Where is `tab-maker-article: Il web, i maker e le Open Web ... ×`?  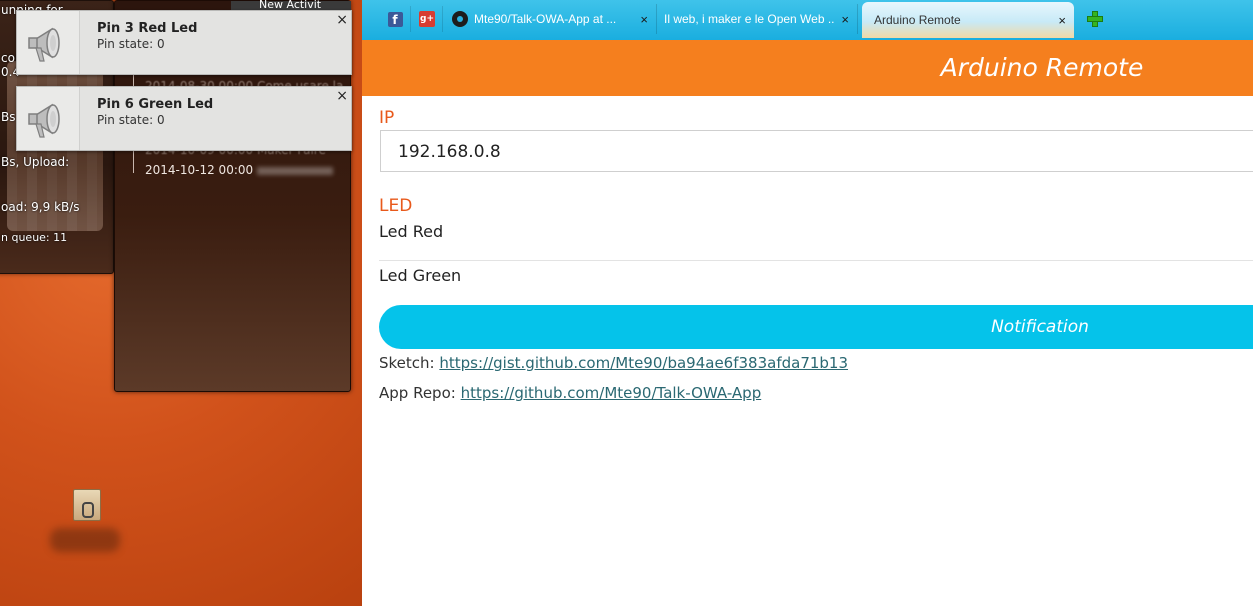
tab-maker-article: Il web, i maker e le Open Web ... × is located at coordinates (757, 19).